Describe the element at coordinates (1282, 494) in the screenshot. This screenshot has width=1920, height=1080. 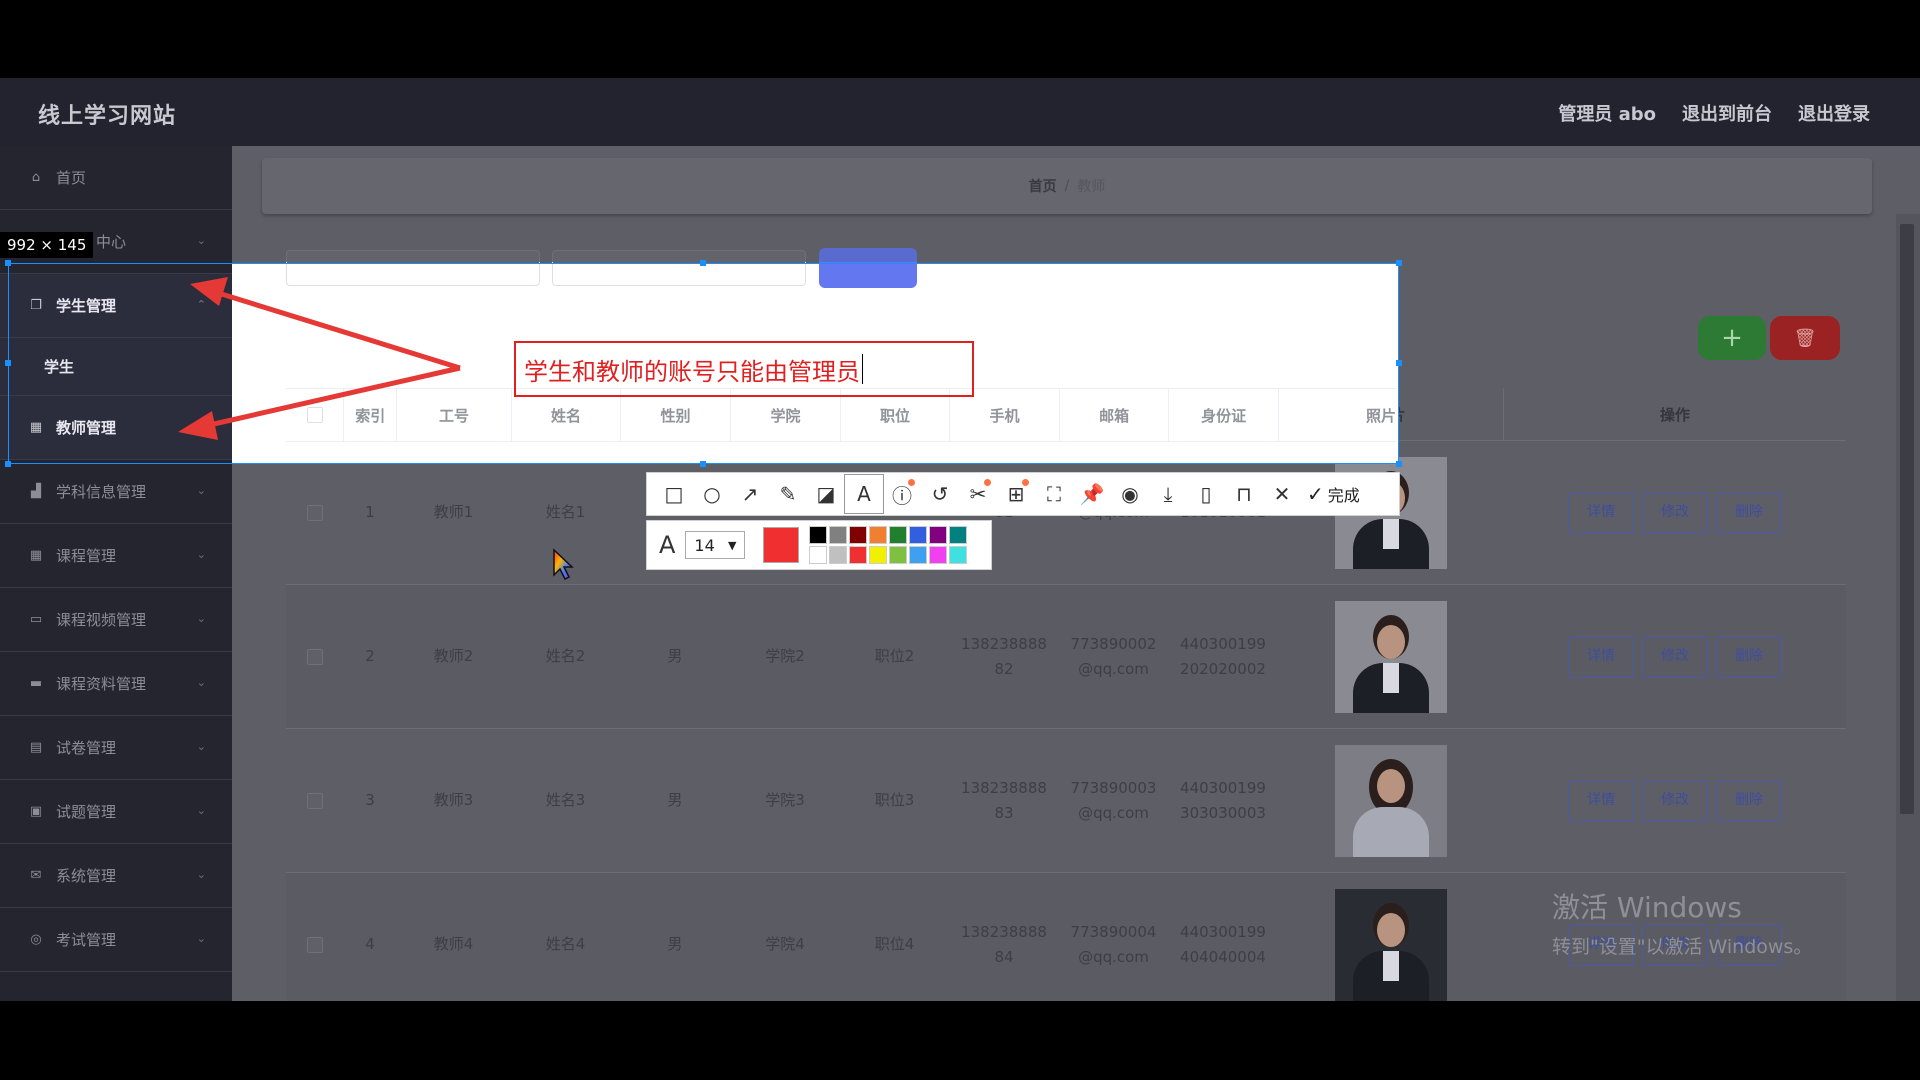
I see `close-icon: ✕` at that location.